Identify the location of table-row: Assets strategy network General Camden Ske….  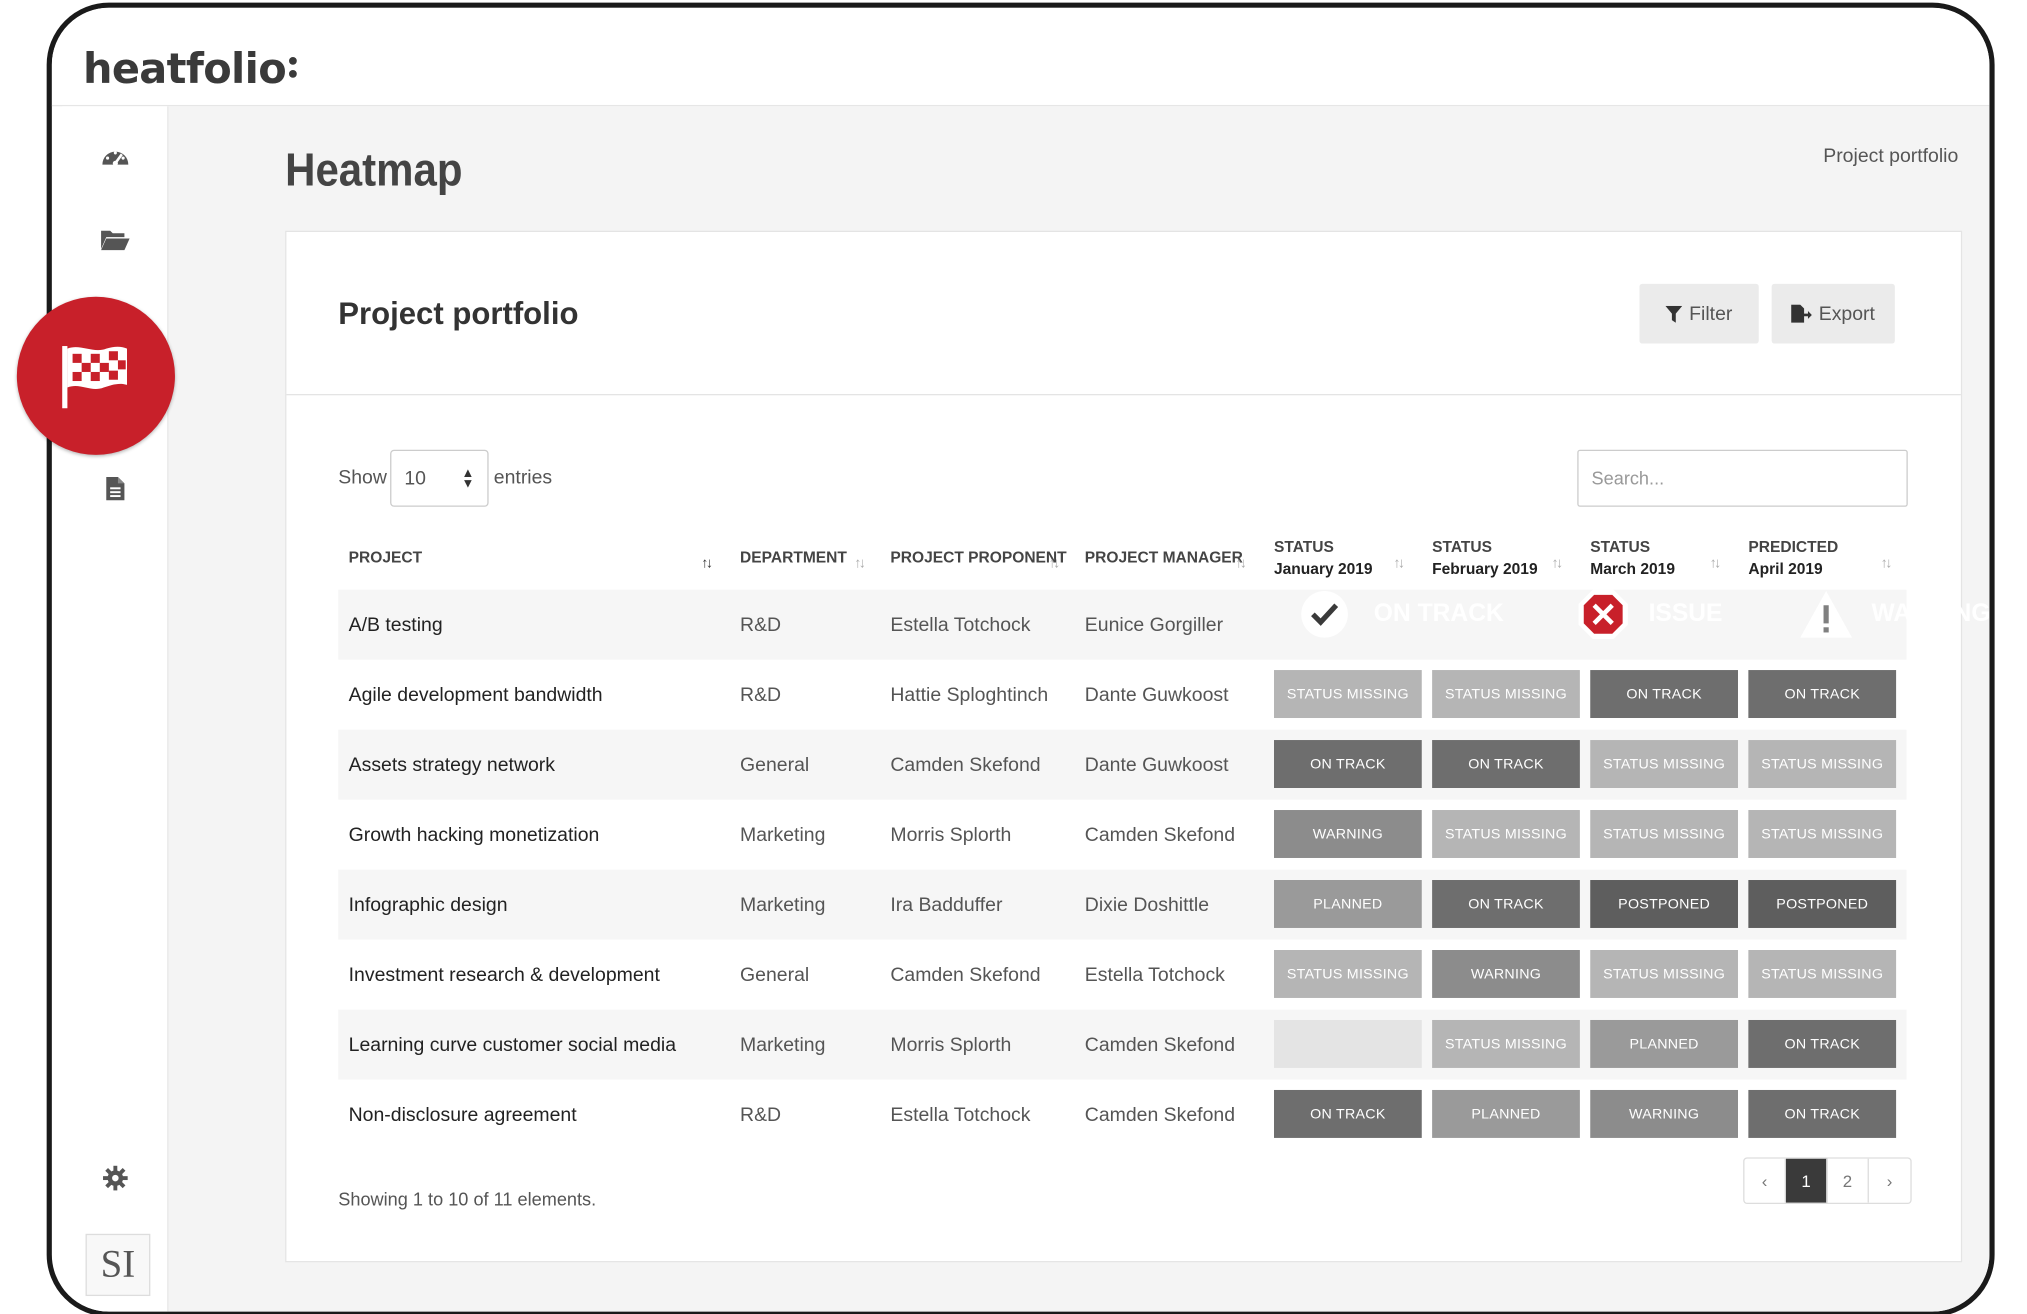
(1122, 764).